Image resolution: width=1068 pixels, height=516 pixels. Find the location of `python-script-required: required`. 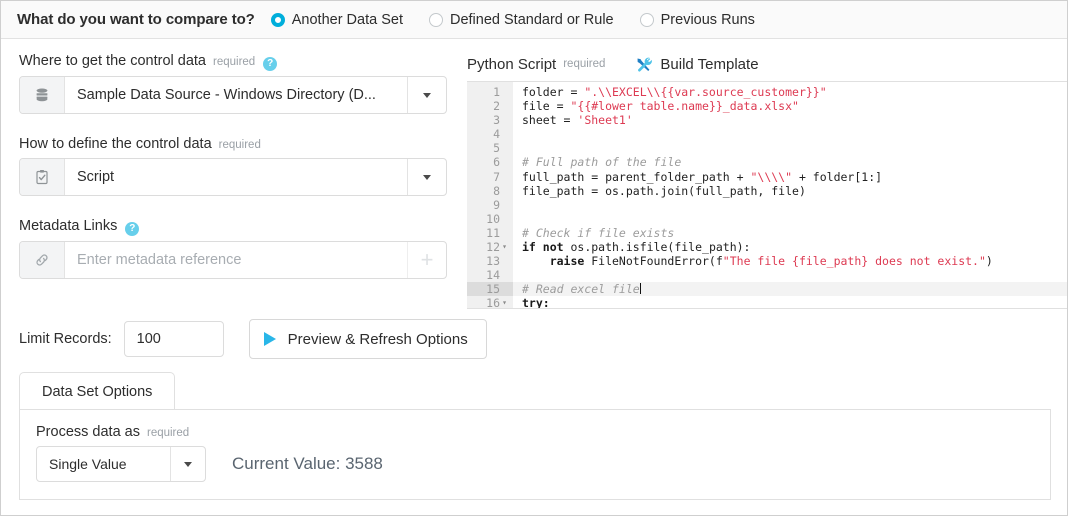

python-script-required: required is located at coordinates (584, 64).